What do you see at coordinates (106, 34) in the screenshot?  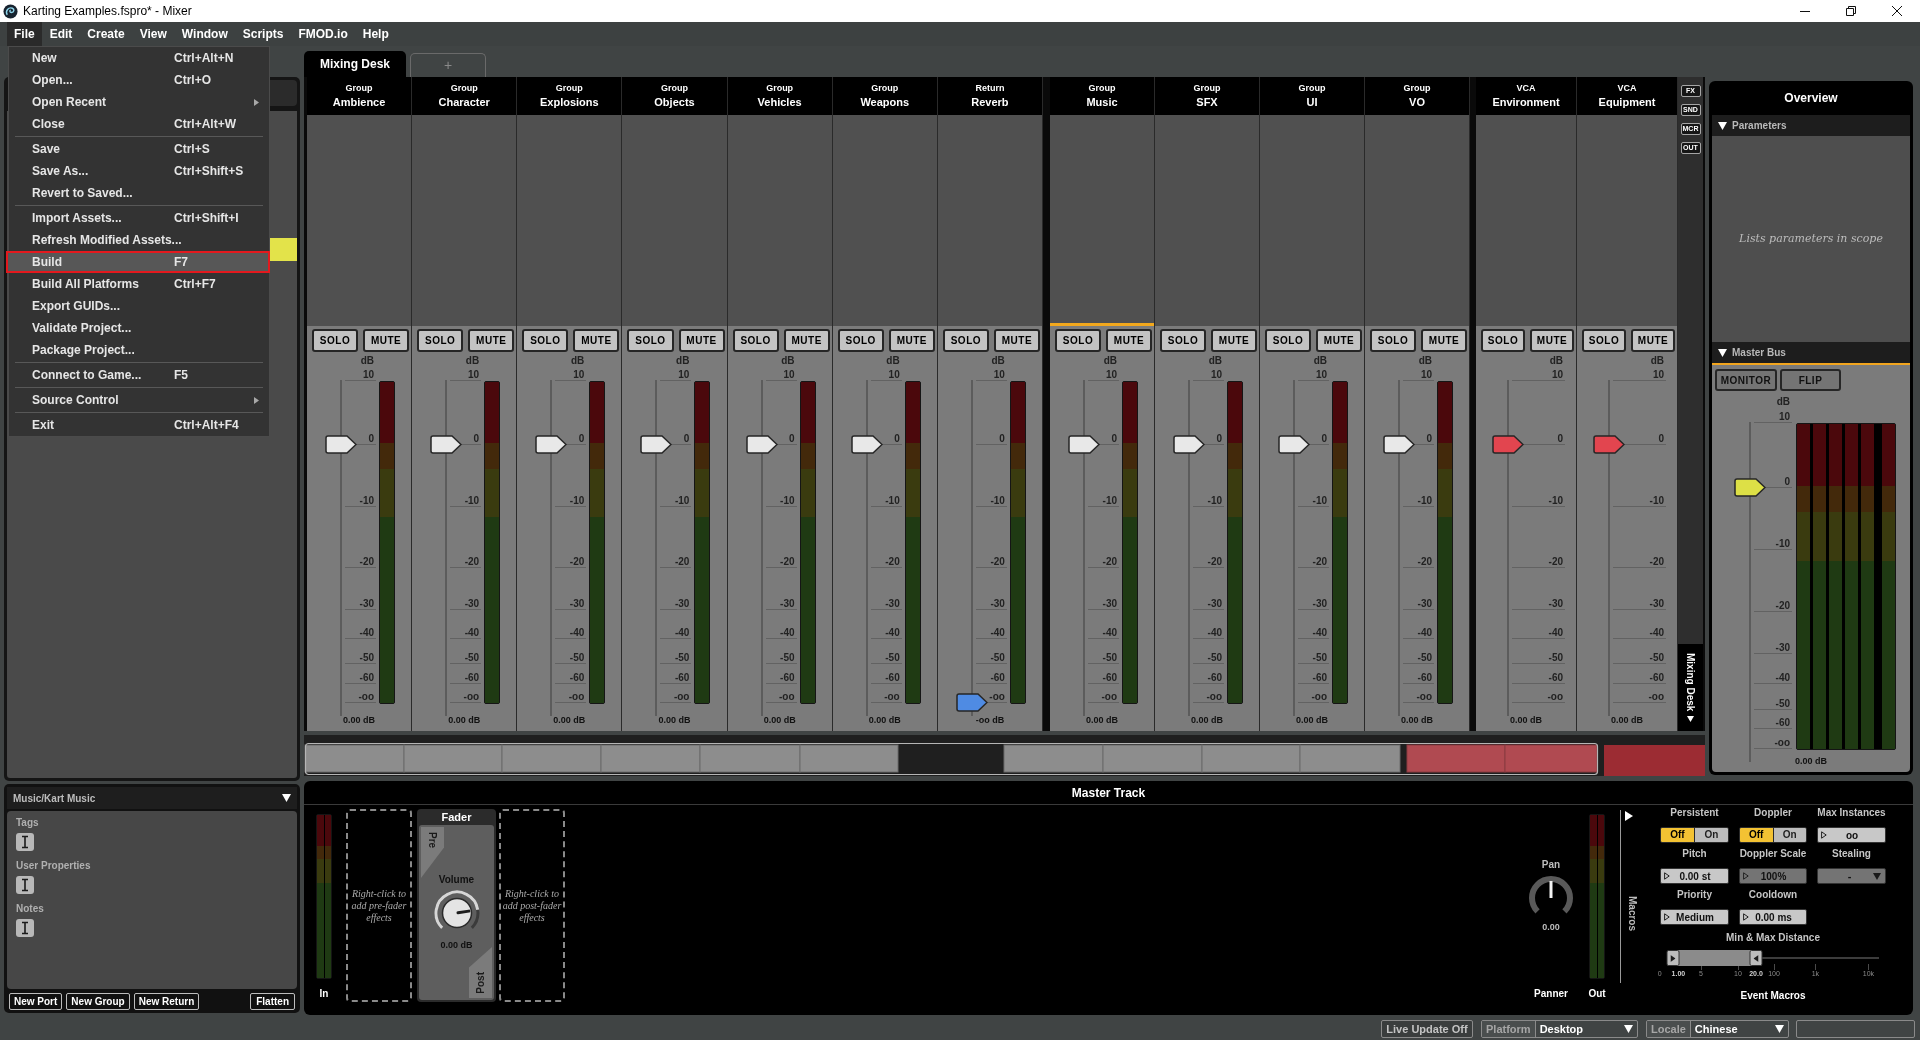 I see `menu-item: Create` at bounding box center [106, 34].